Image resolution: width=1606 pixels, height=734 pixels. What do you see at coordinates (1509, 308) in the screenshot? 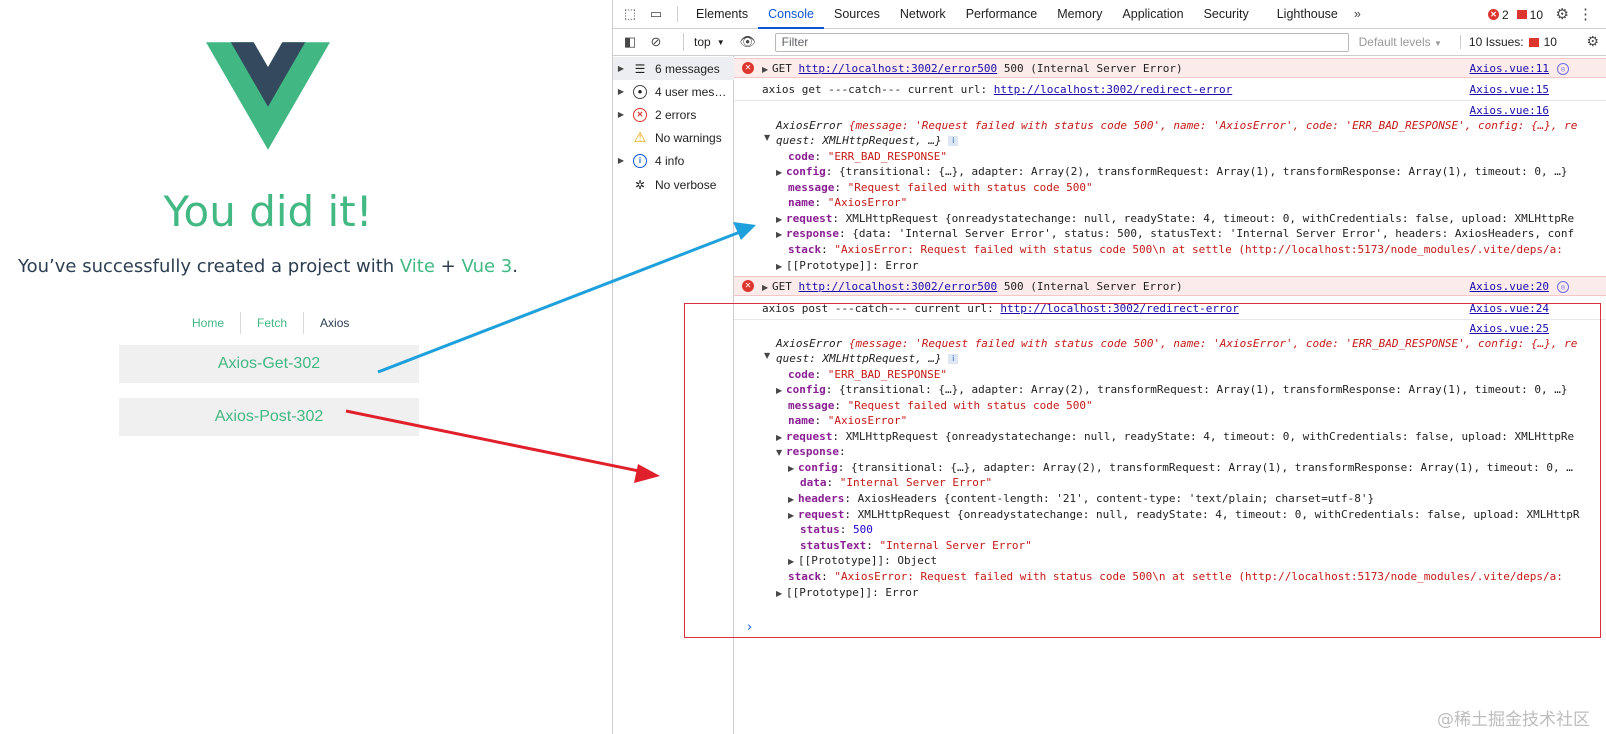
I see `source-link: Axios.vue:24` at bounding box center [1509, 308].